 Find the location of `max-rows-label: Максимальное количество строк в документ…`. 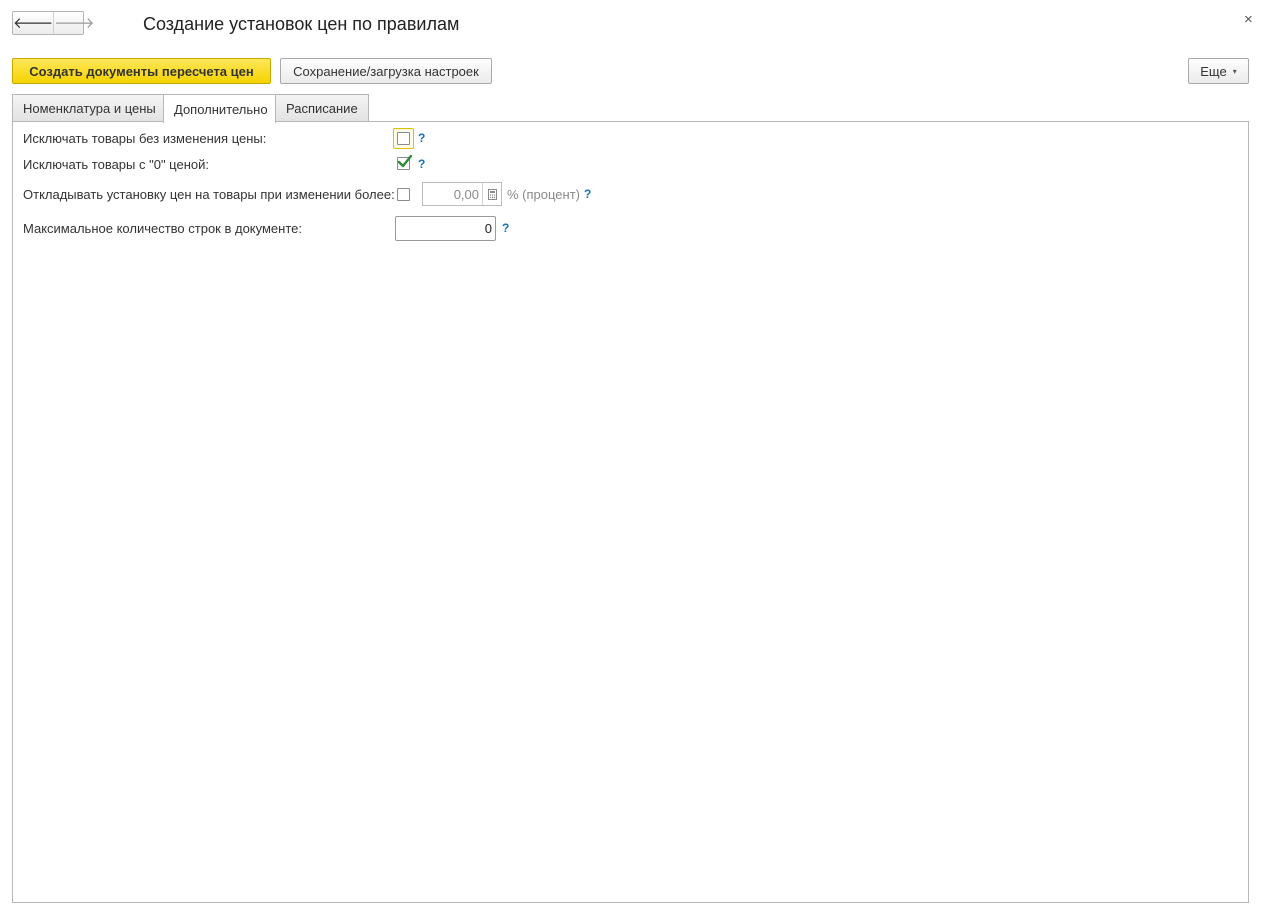

max-rows-label: Максимальное количество строк в документ… is located at coordinates (162, 228).